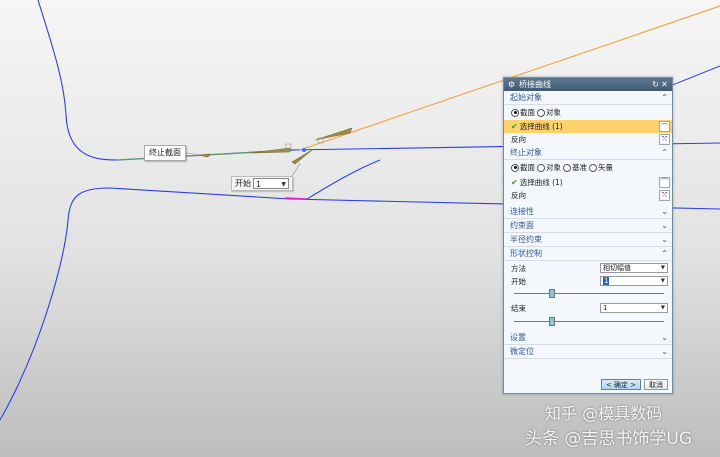 The image size is (720, 457). What do you see at coordinates (593, 167) in the screenshot?
I see `radio-end-vector` at bounding box center [593, 167].